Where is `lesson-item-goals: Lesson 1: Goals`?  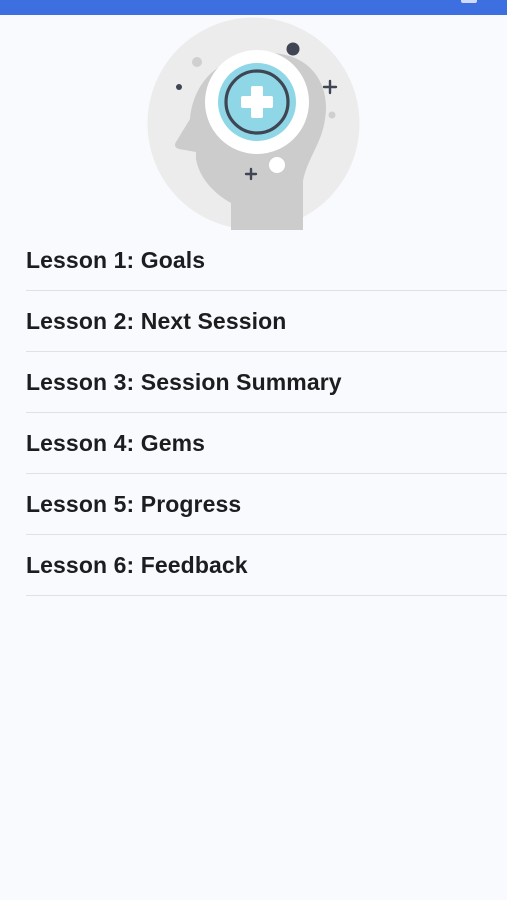 lesson-item-goals: Lesson 1: Goals is located at coordinates (266, 260).